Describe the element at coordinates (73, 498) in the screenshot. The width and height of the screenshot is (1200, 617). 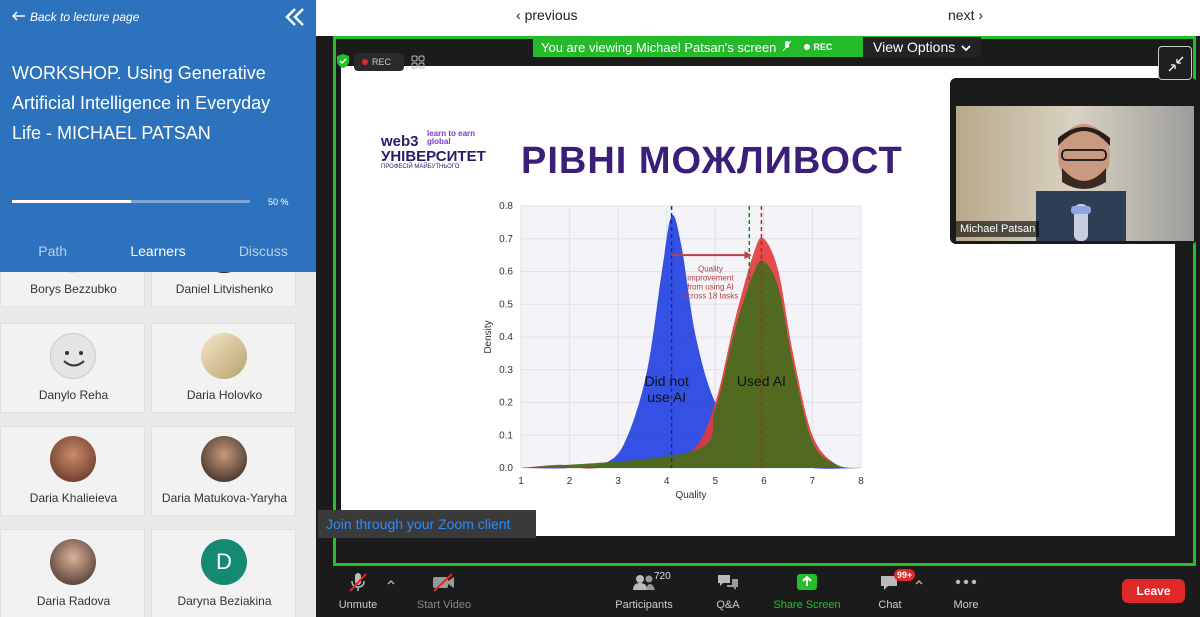
I see `learner-name: Daria Khalieieva` at that location.